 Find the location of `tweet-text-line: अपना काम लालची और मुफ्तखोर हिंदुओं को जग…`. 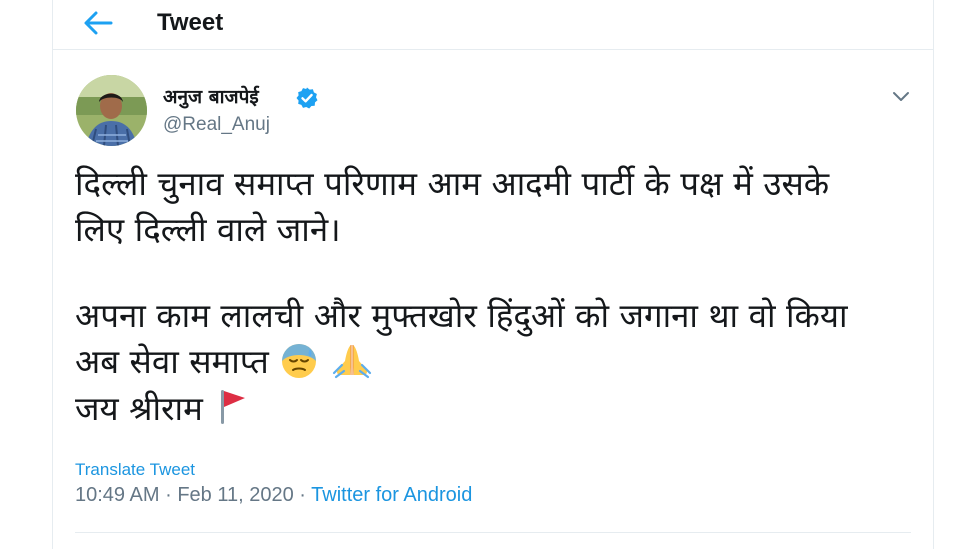

tweet-text-line: अपना काम लालची और मुफ्तखोर हिंदुओं को जग… is located at coordinates (461, 315).